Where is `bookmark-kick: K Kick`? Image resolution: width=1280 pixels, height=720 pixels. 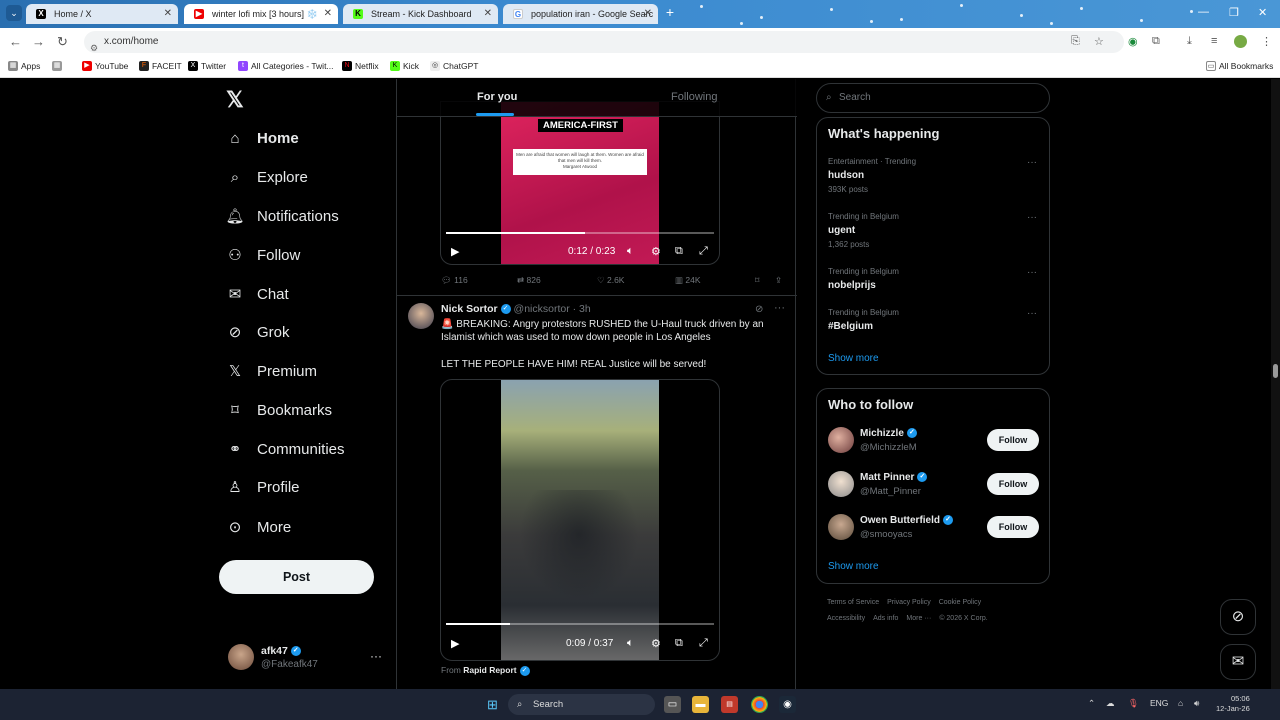
bookmark-kick: K Kick is located at coordinates (404, 66).